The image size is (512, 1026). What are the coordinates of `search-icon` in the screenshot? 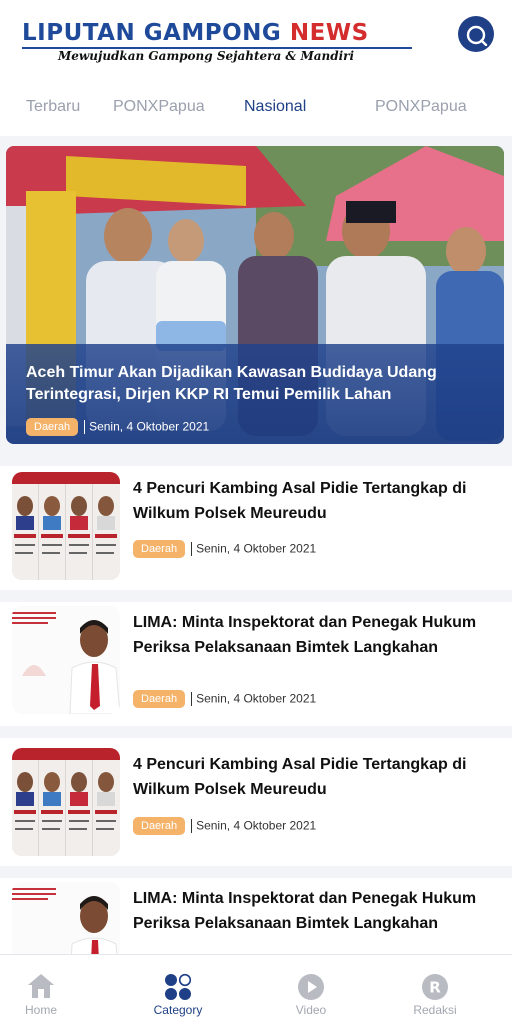 It's located at (477, 35).